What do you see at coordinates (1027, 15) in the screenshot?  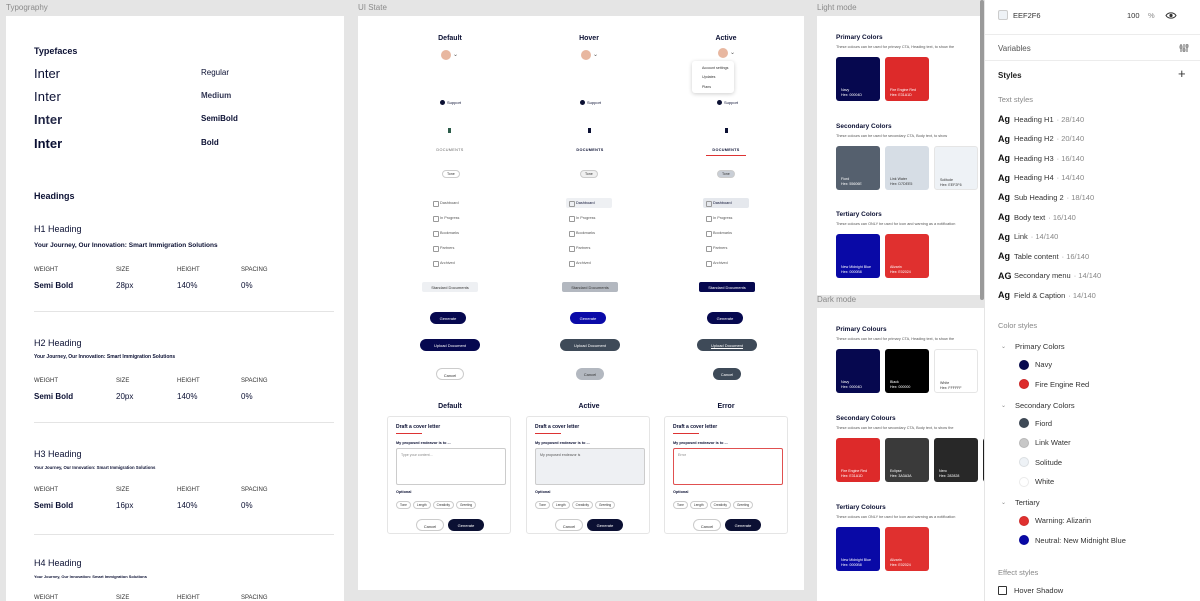 I see `fill-hex-input: EEF2F6` at bounding box center [1027, 15].